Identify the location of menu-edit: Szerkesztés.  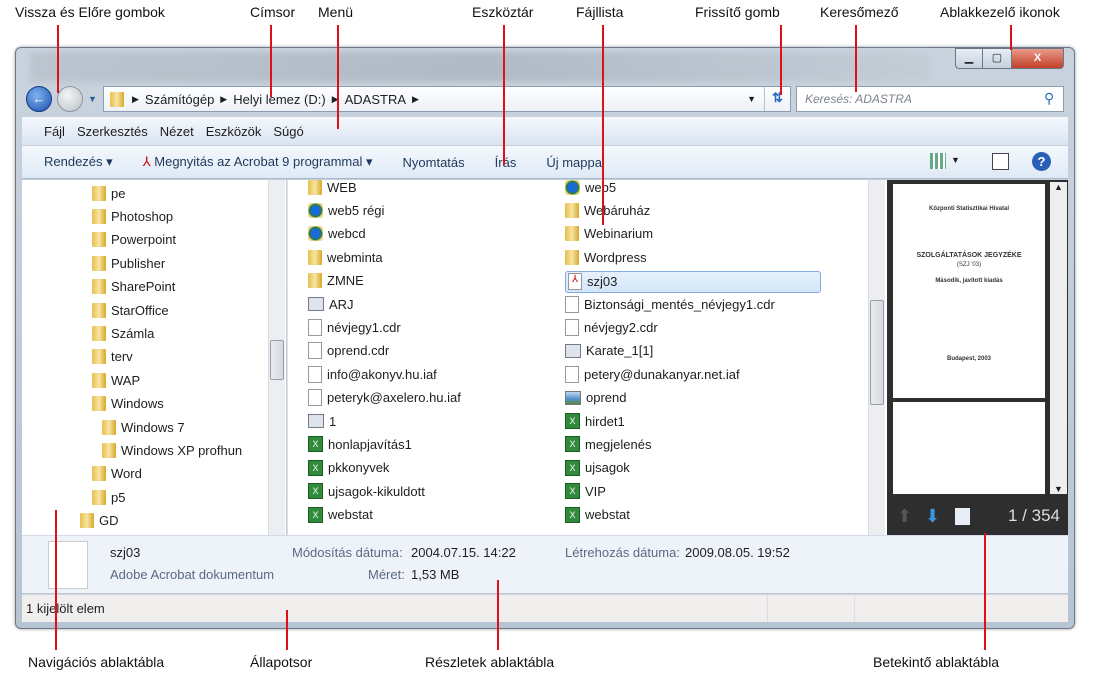
(112, 131).